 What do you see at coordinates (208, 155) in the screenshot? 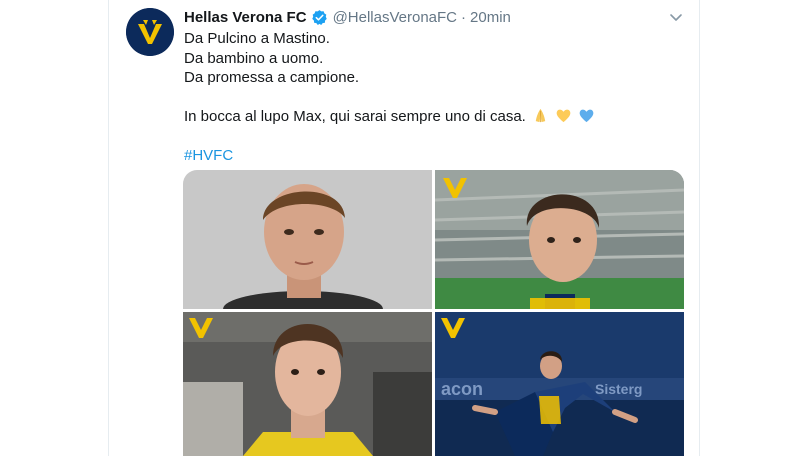
I see `hashtag-link: #HVFC` at bounding box center [208, 155].